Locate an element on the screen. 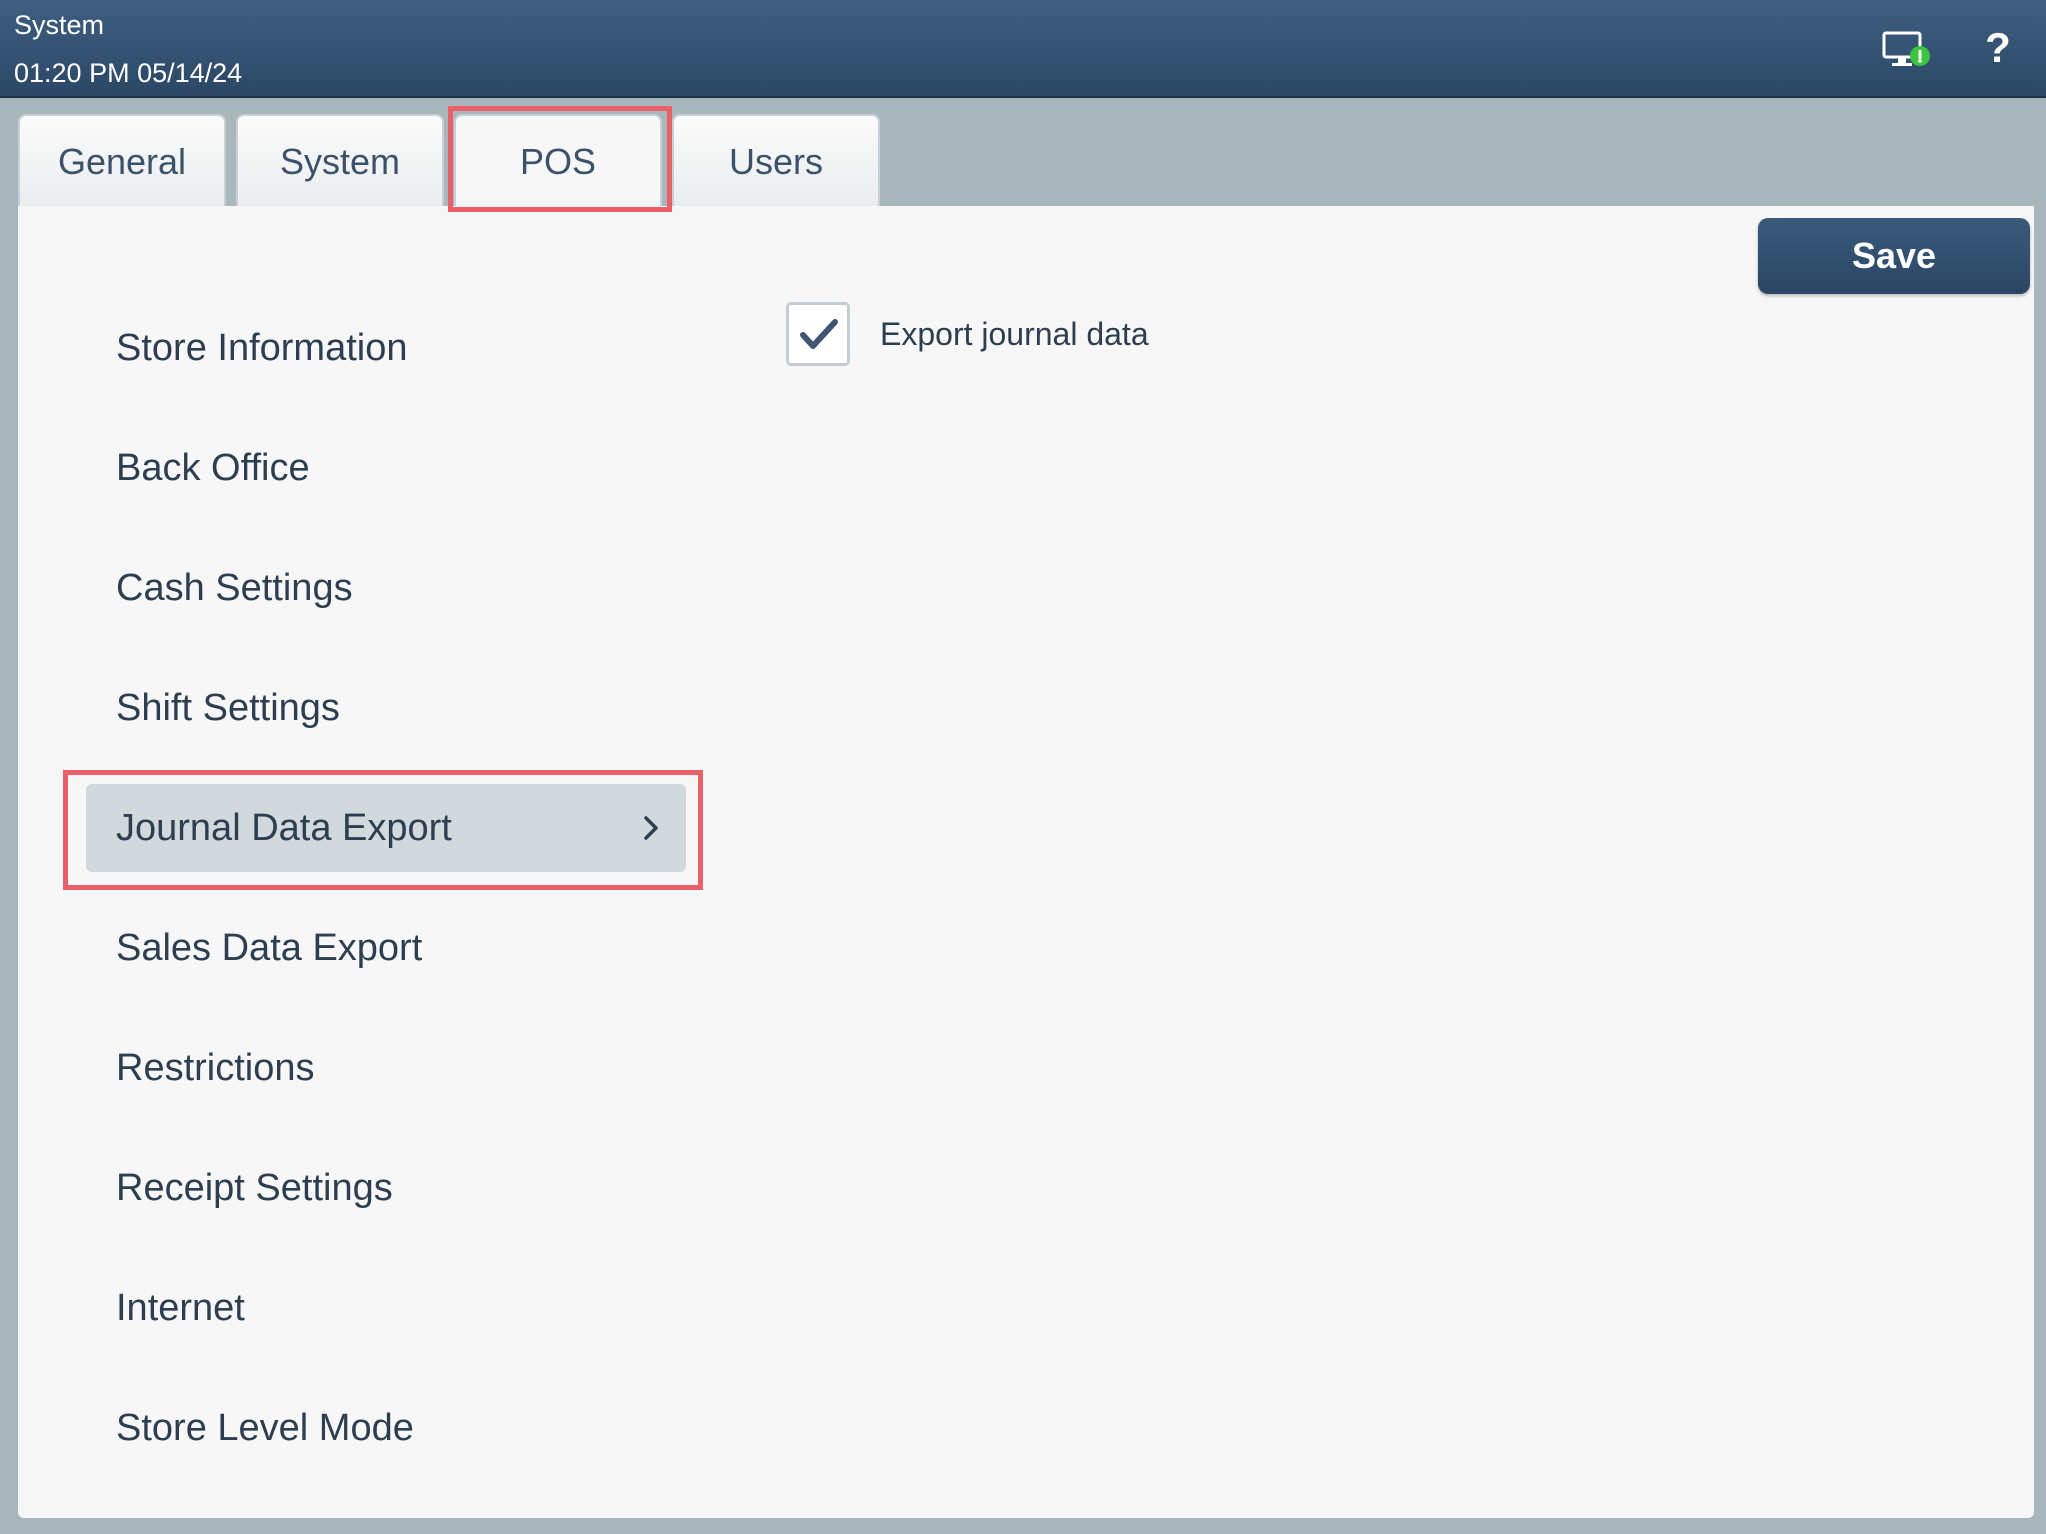 The width and height of the screenshot is (2046, 1534). export-journal-data-label: Export journal data is located at coordinates (1014, 334).